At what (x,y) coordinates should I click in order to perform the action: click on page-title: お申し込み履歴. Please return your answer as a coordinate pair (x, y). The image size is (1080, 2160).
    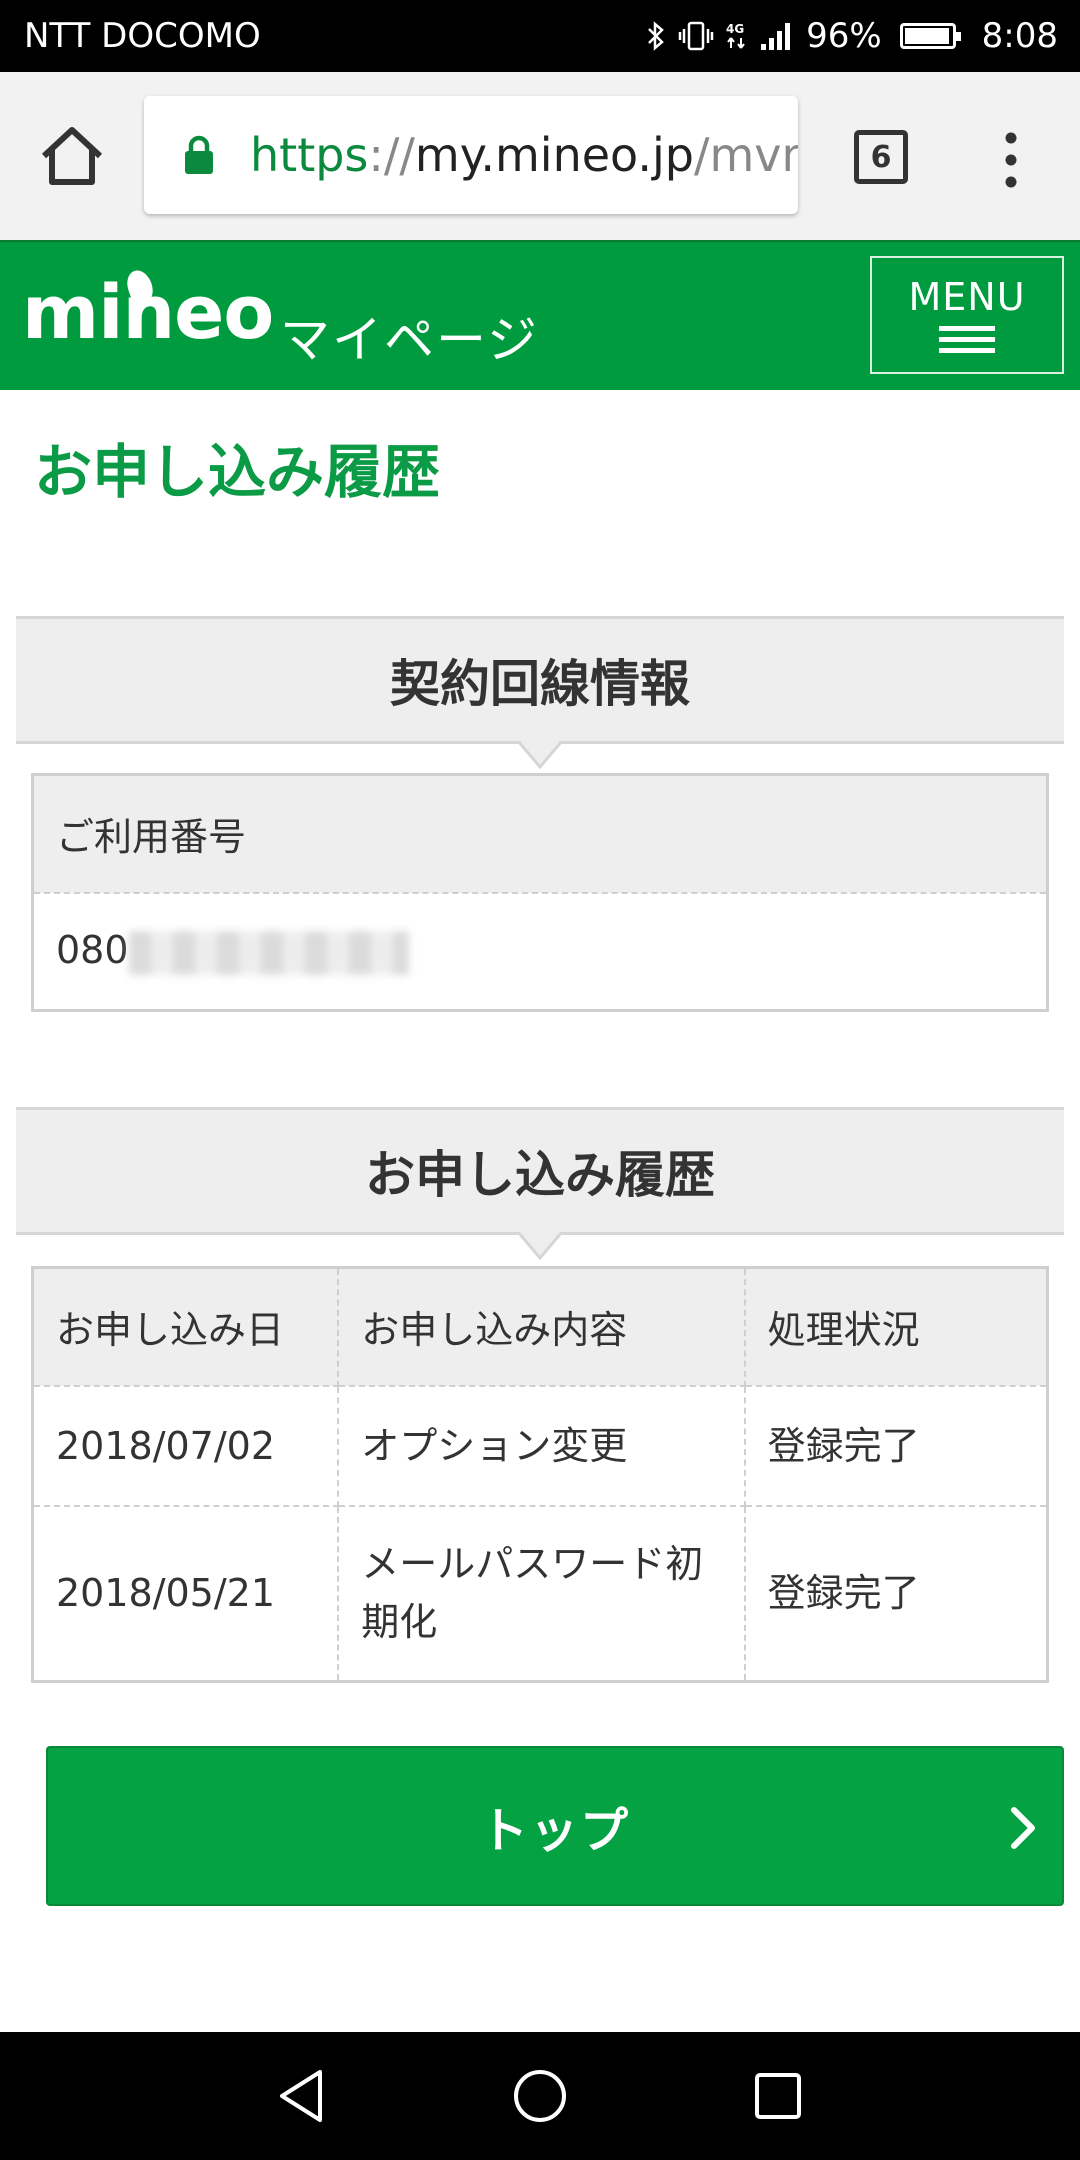
    Looking at the image, I should click on (237, 472).